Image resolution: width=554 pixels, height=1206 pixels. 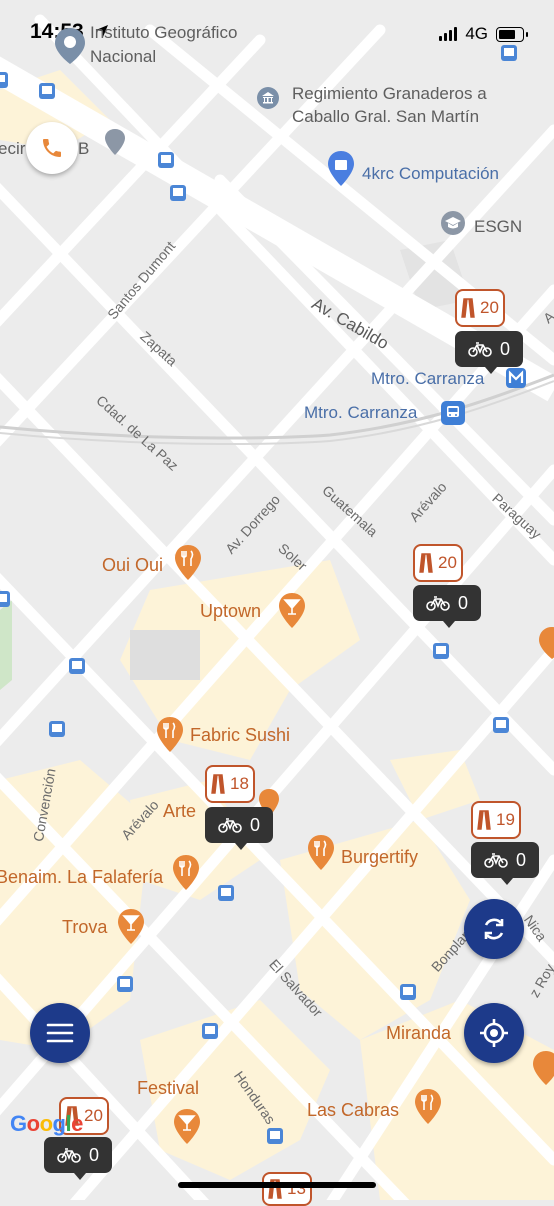 What do you see at coordinates (431, 173) in the screenshot?
I see `place-label: 4krc Computación` at bounding box center [431, 173].